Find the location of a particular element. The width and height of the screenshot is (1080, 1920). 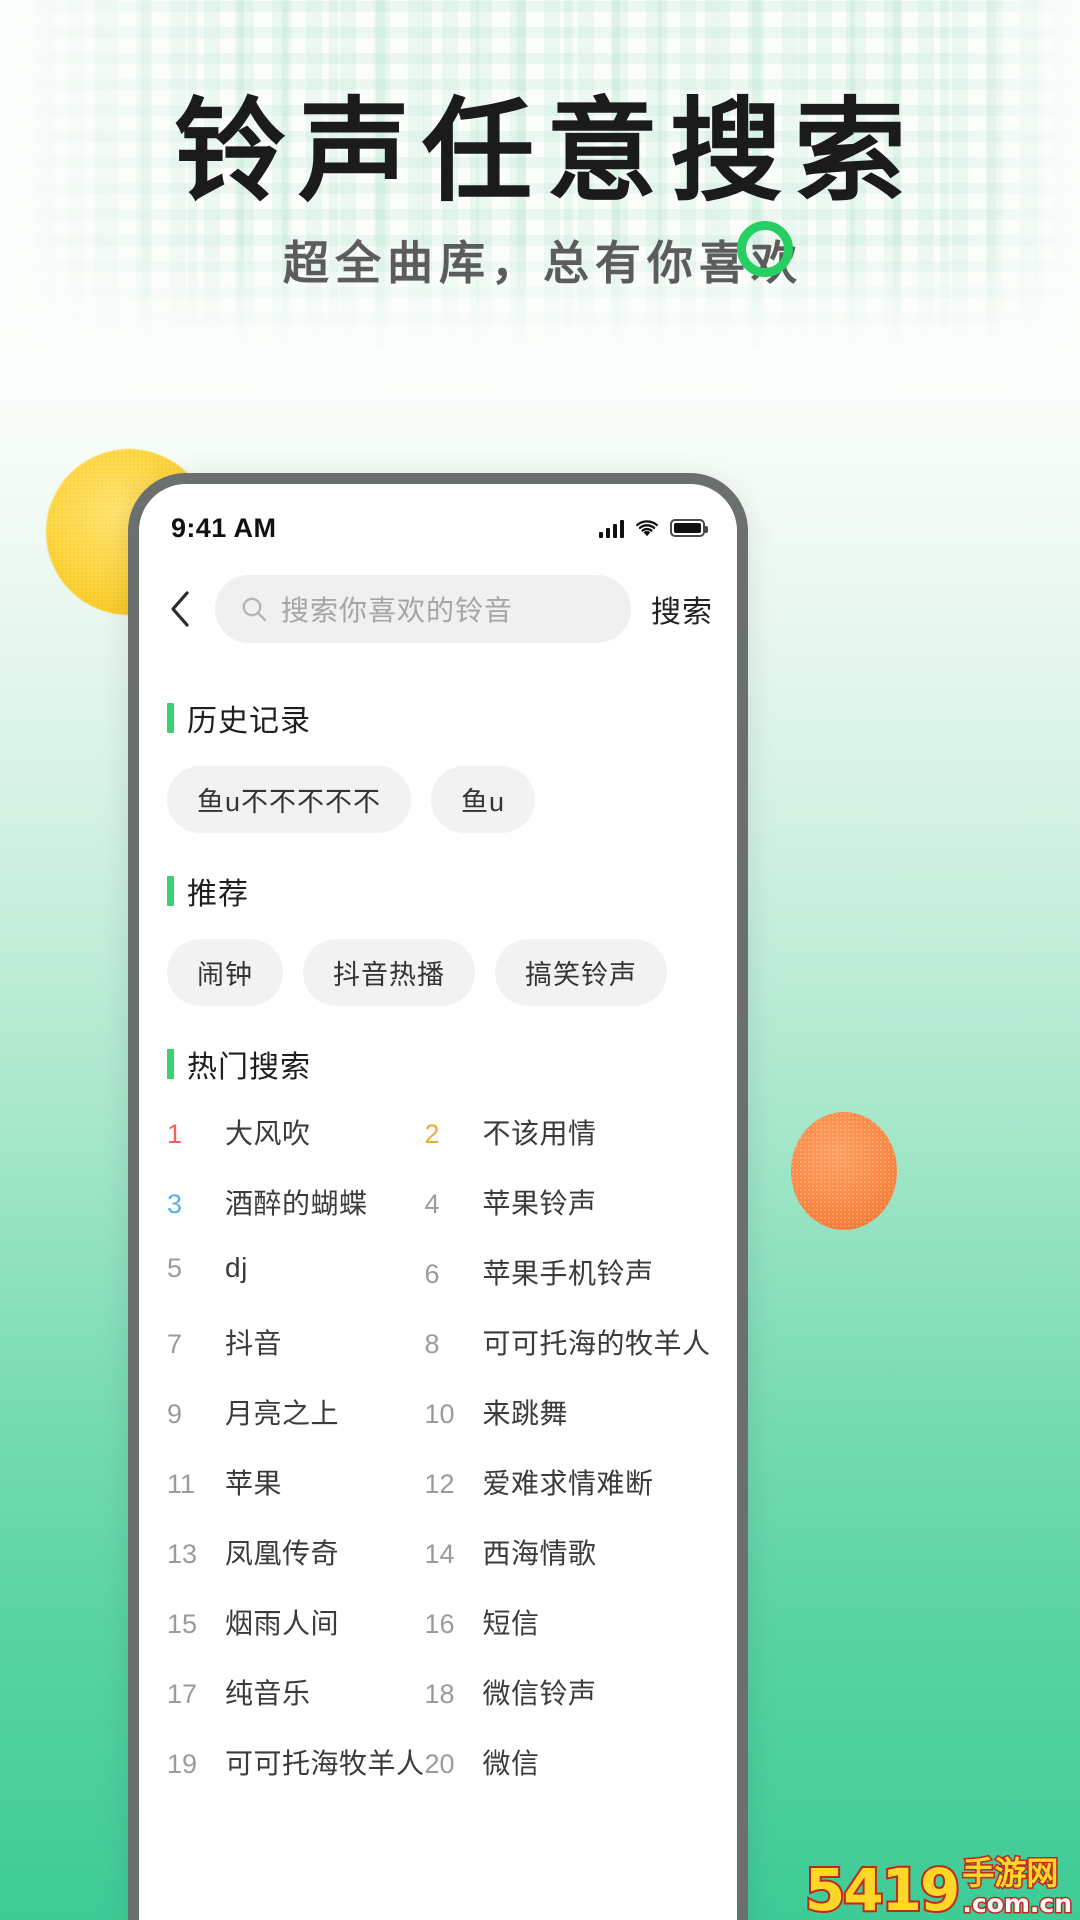

hot-search-rank: 7 is located at coordinates (175, 1344).